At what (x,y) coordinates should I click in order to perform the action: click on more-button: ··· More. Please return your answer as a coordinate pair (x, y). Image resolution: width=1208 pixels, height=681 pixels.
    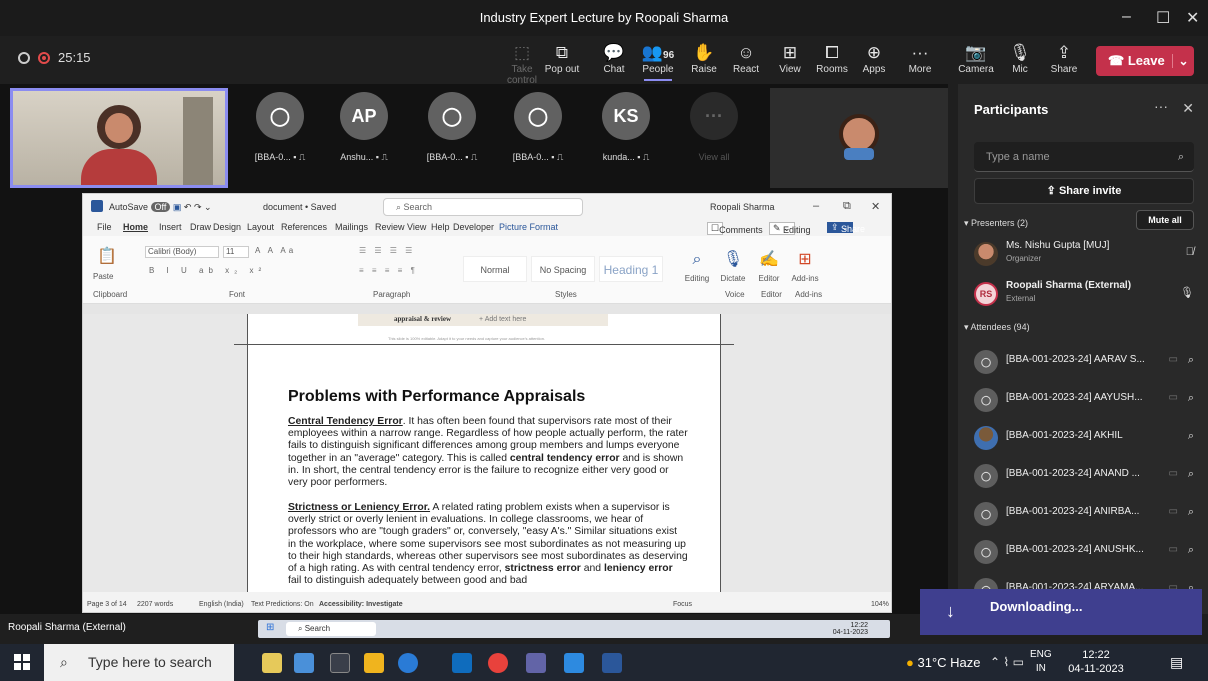
    Looking at the image, I should click on (920, 58).